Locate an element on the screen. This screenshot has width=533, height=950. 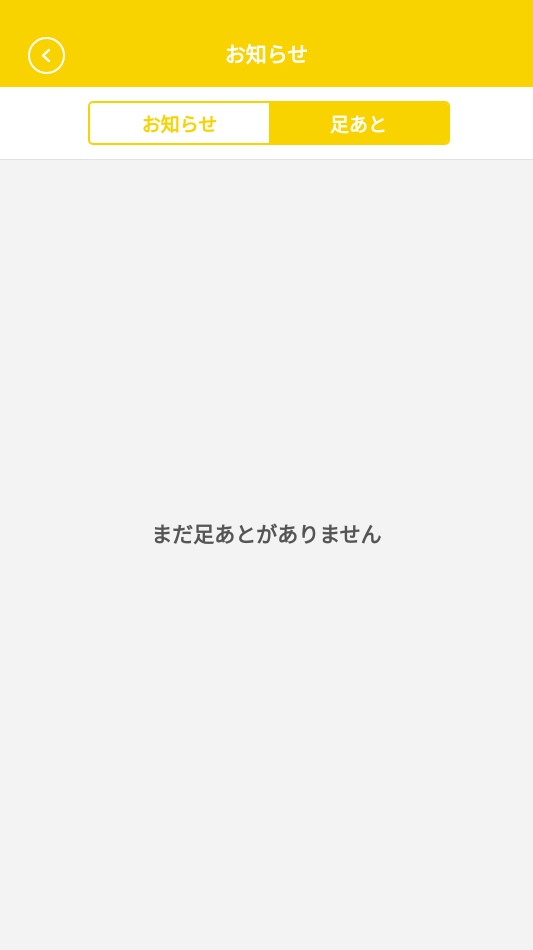
empty-state-message: まだ足あとがありません is located at coordinates (266, 535).